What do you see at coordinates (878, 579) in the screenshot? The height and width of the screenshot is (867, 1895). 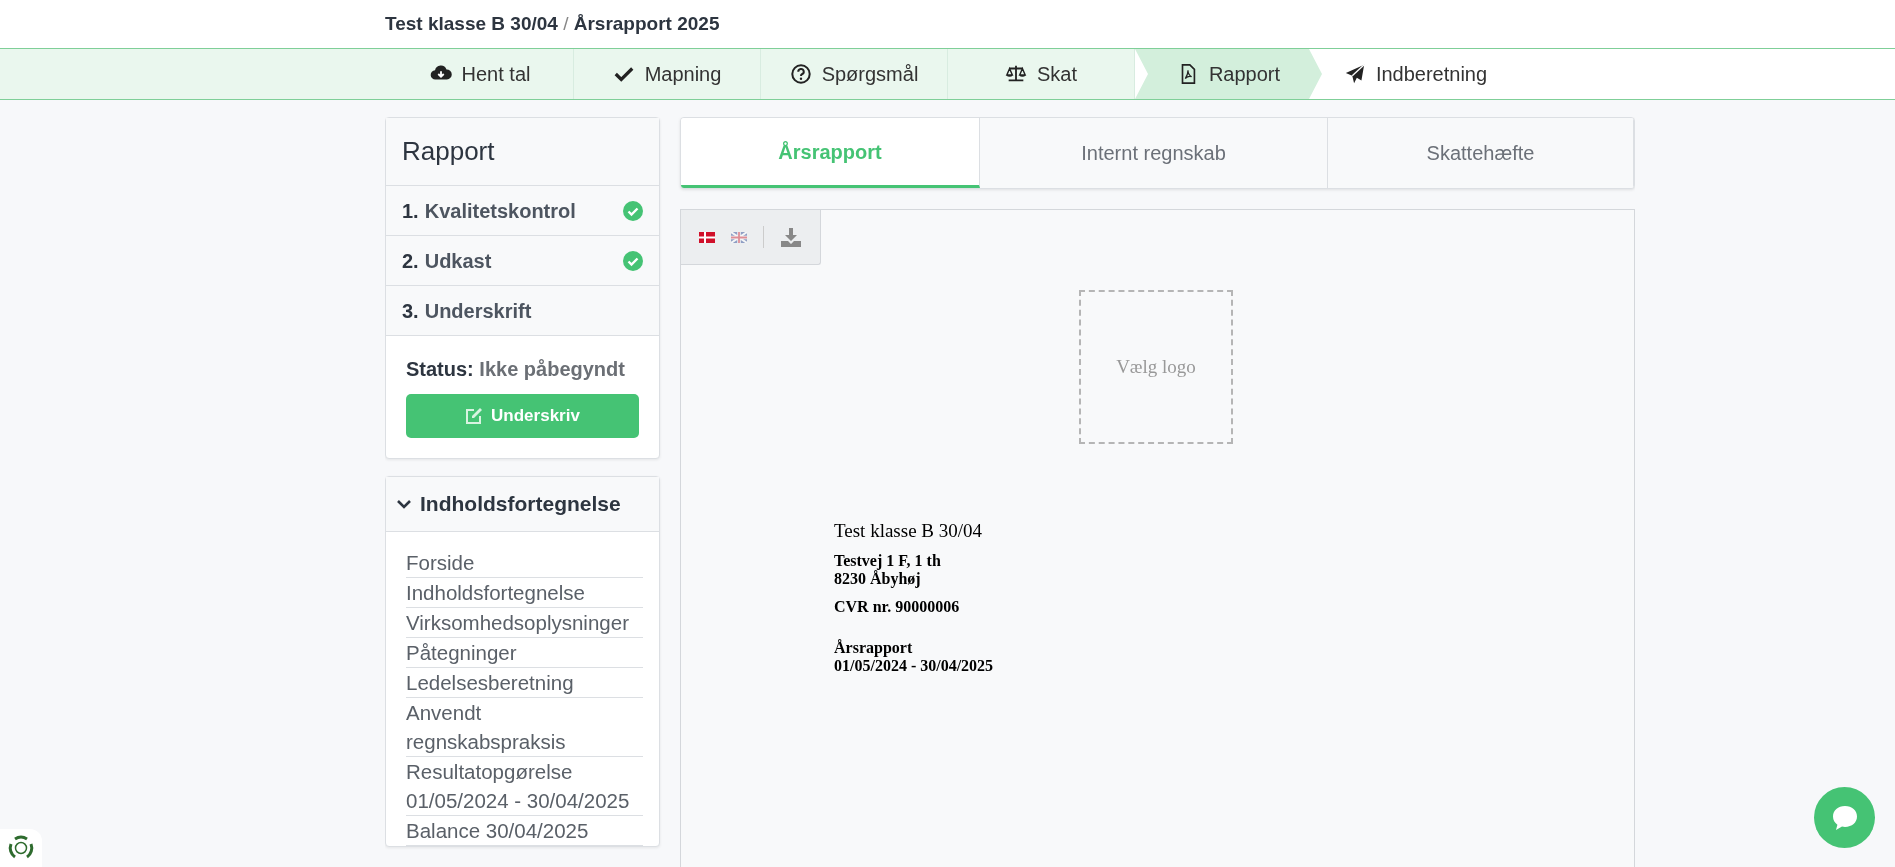 I see `address-line: 8230 Åbyhøj` at bounding box center [878, 579].